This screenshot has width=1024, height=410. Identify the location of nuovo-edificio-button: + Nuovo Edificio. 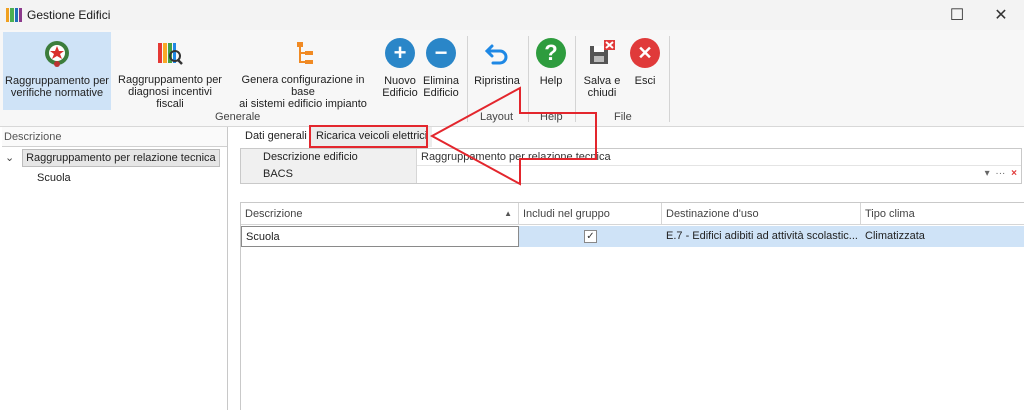
(400, 71).